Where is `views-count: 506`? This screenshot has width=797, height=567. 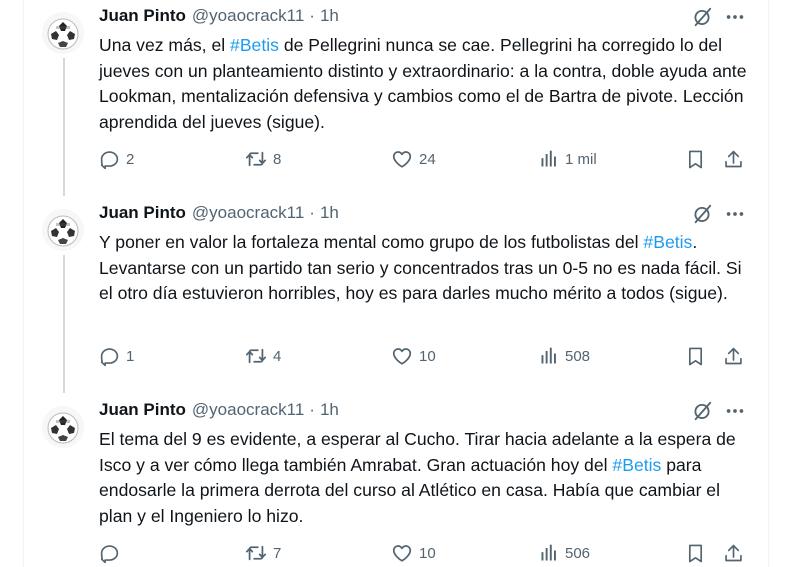 views-count: 506 is located at coordinates (578, 553).